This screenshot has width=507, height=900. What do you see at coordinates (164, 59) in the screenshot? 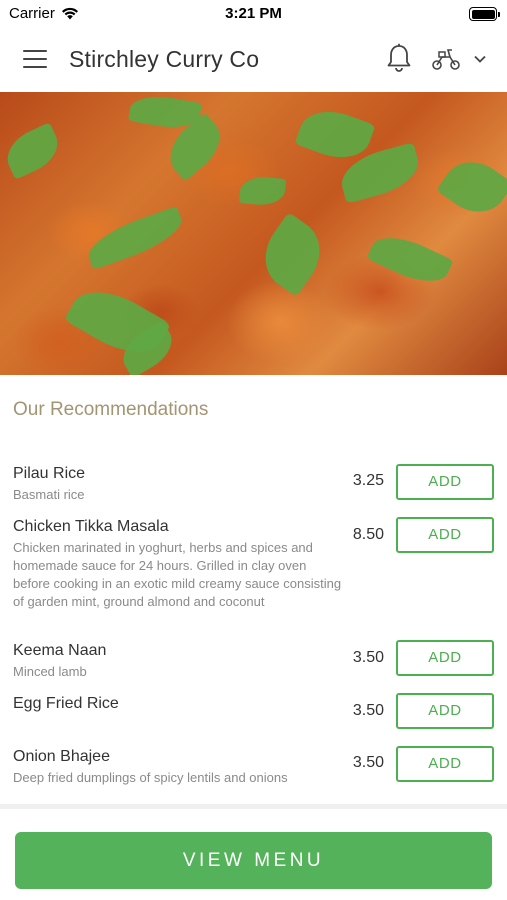
I see `page-title: Stirchley Curry Co` at bounding box center [164, 59].